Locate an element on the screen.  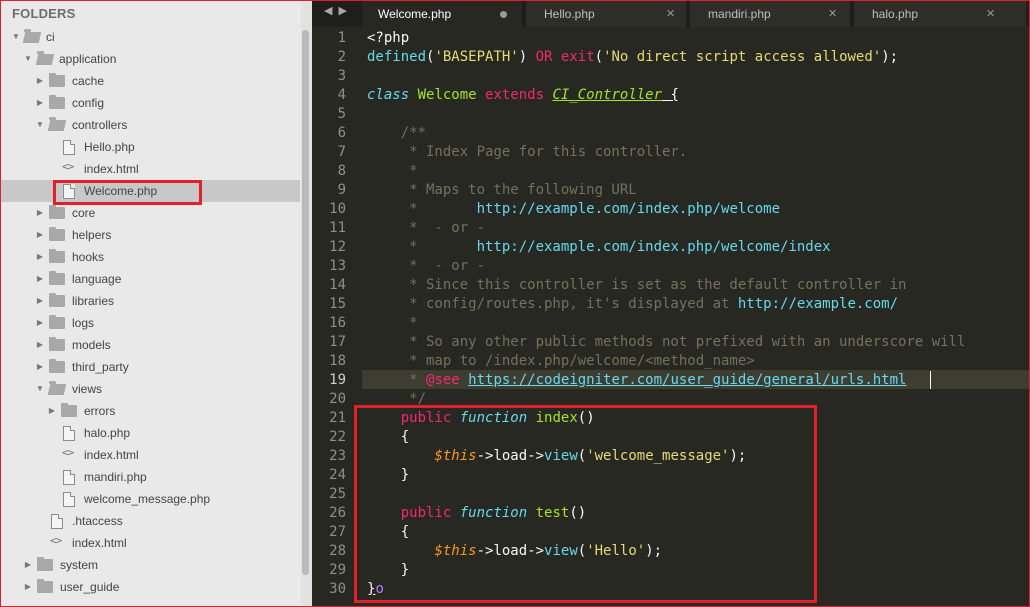
tab-mandiri-php: mandiri.php ✕ is located at coordinates (770, 14).